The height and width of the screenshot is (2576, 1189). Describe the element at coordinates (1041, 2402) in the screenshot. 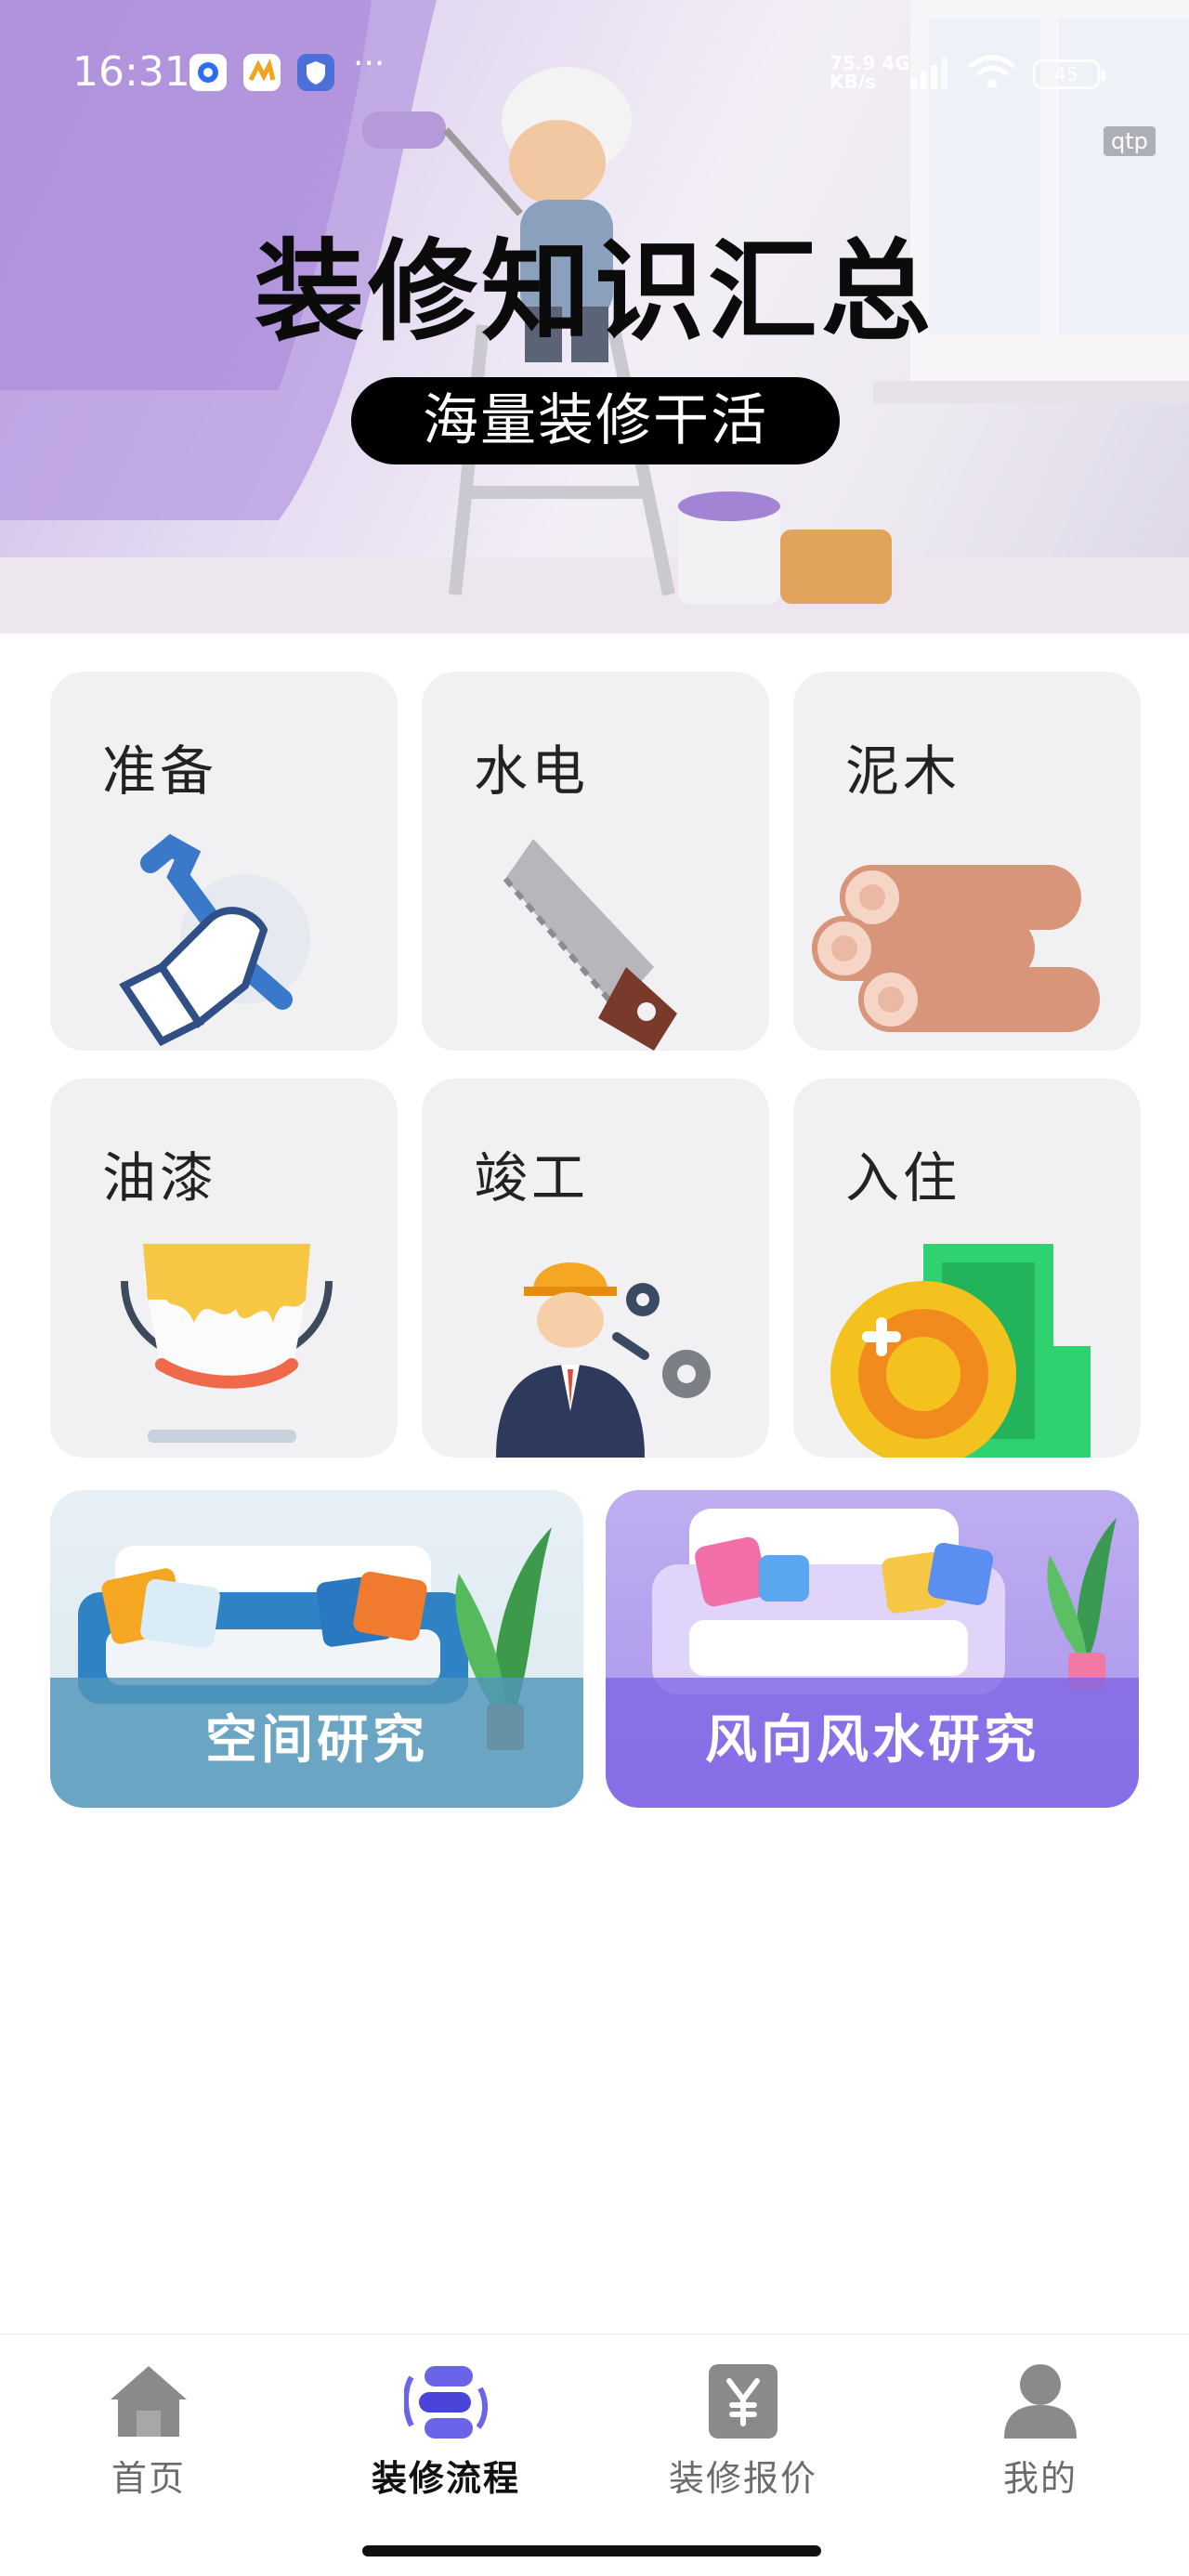

I see `user-icon` at that location.